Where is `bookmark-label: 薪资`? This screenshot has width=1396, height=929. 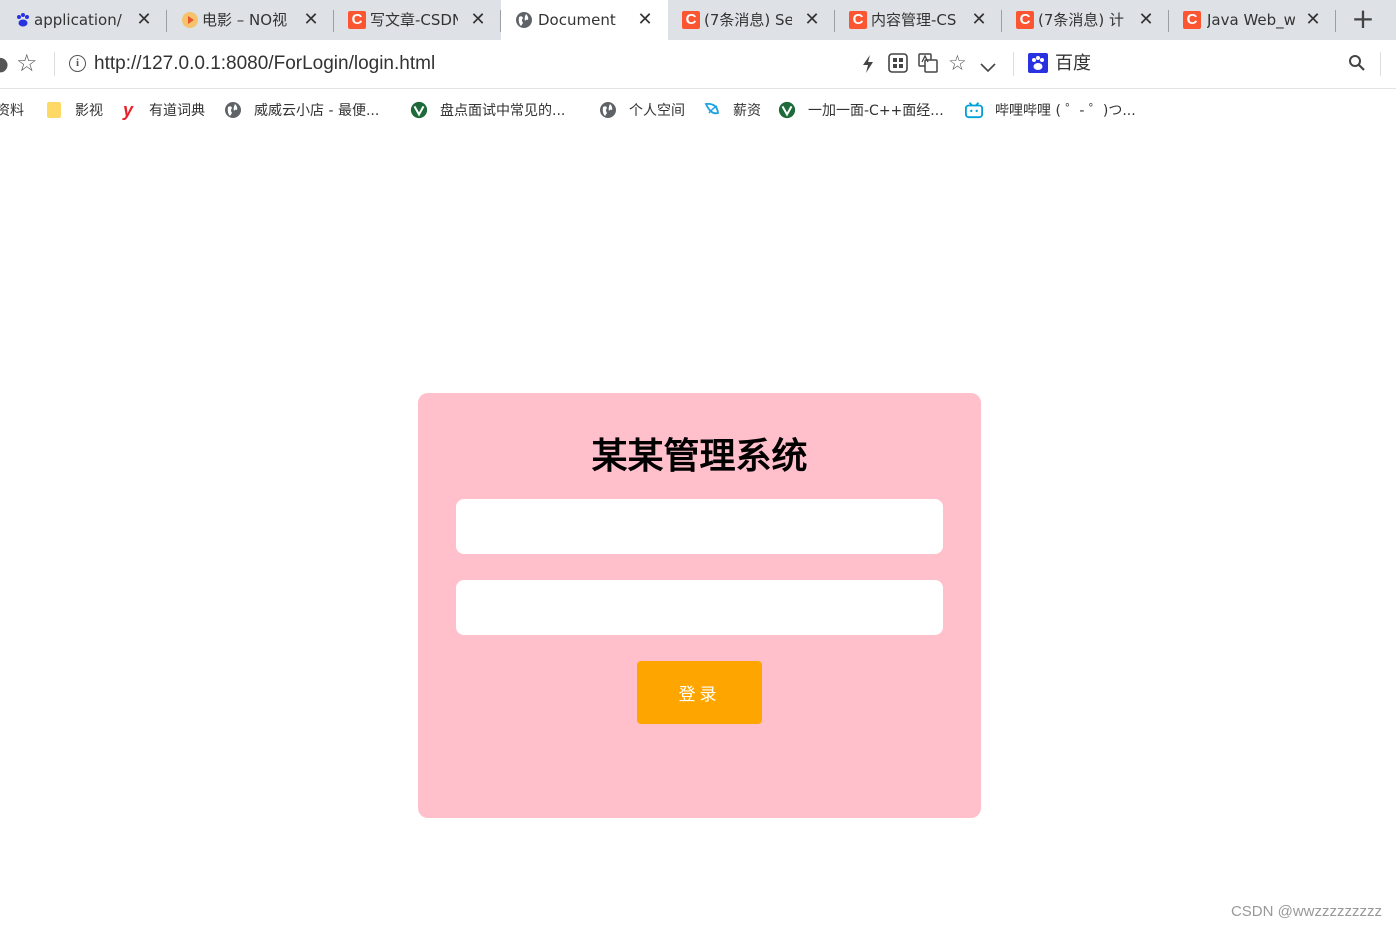 bookmark-label: 薪资 is located at coordinates (747, 111).